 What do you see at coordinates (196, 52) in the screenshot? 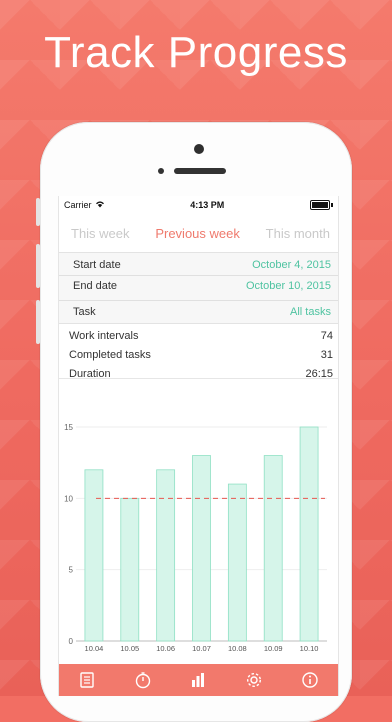
I see `headline: Track Progress` at bounding box center [196, 52].